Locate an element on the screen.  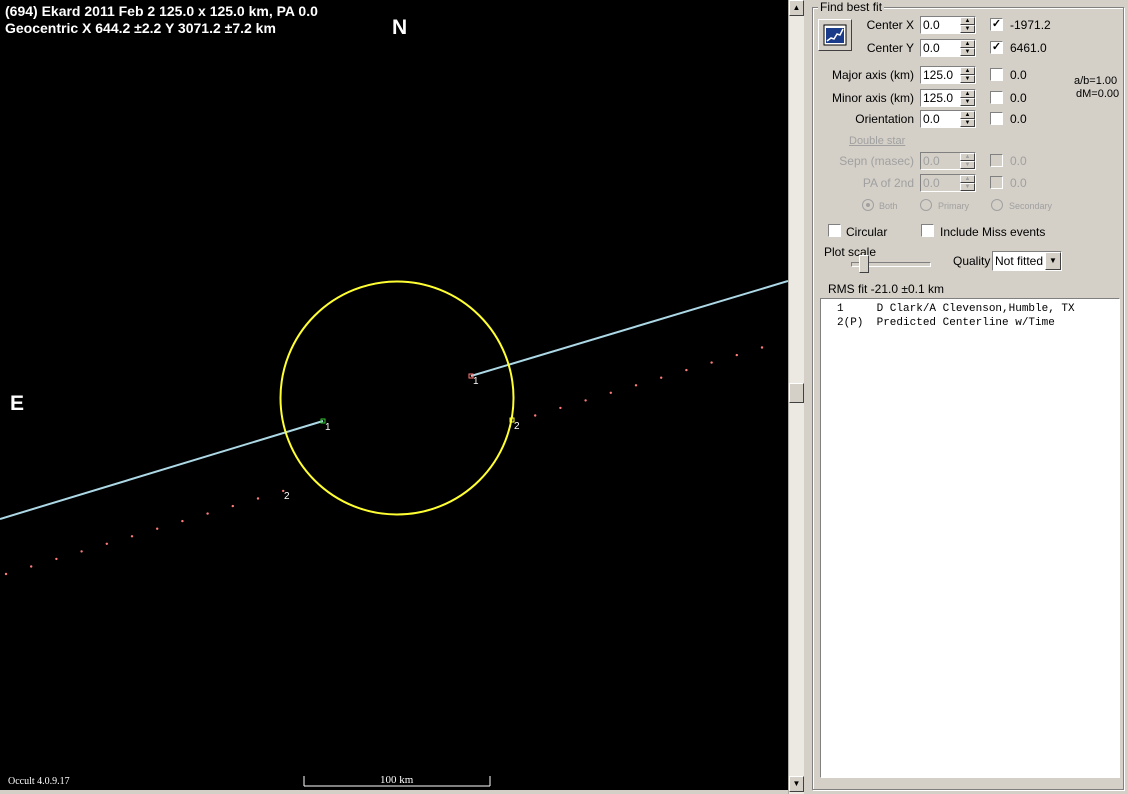
plot-scale-slider is located at coordinates (864, 264).